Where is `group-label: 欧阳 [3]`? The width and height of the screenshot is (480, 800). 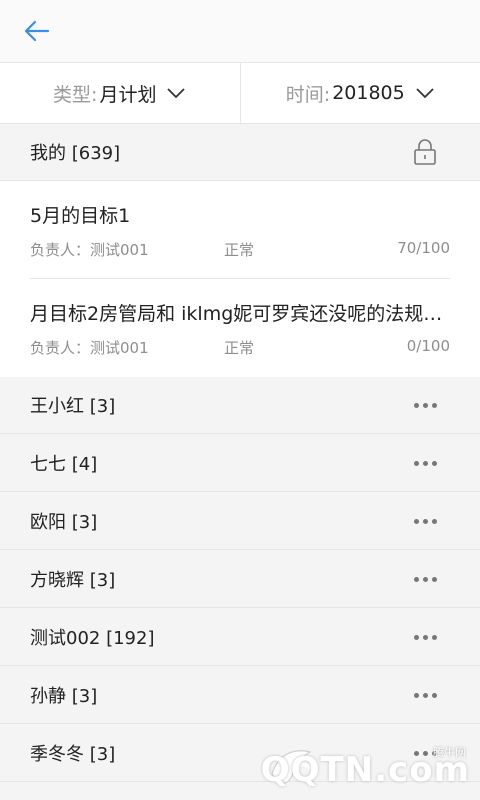 group-label: 欧阳 [3] is located at coordinates (64, 522).